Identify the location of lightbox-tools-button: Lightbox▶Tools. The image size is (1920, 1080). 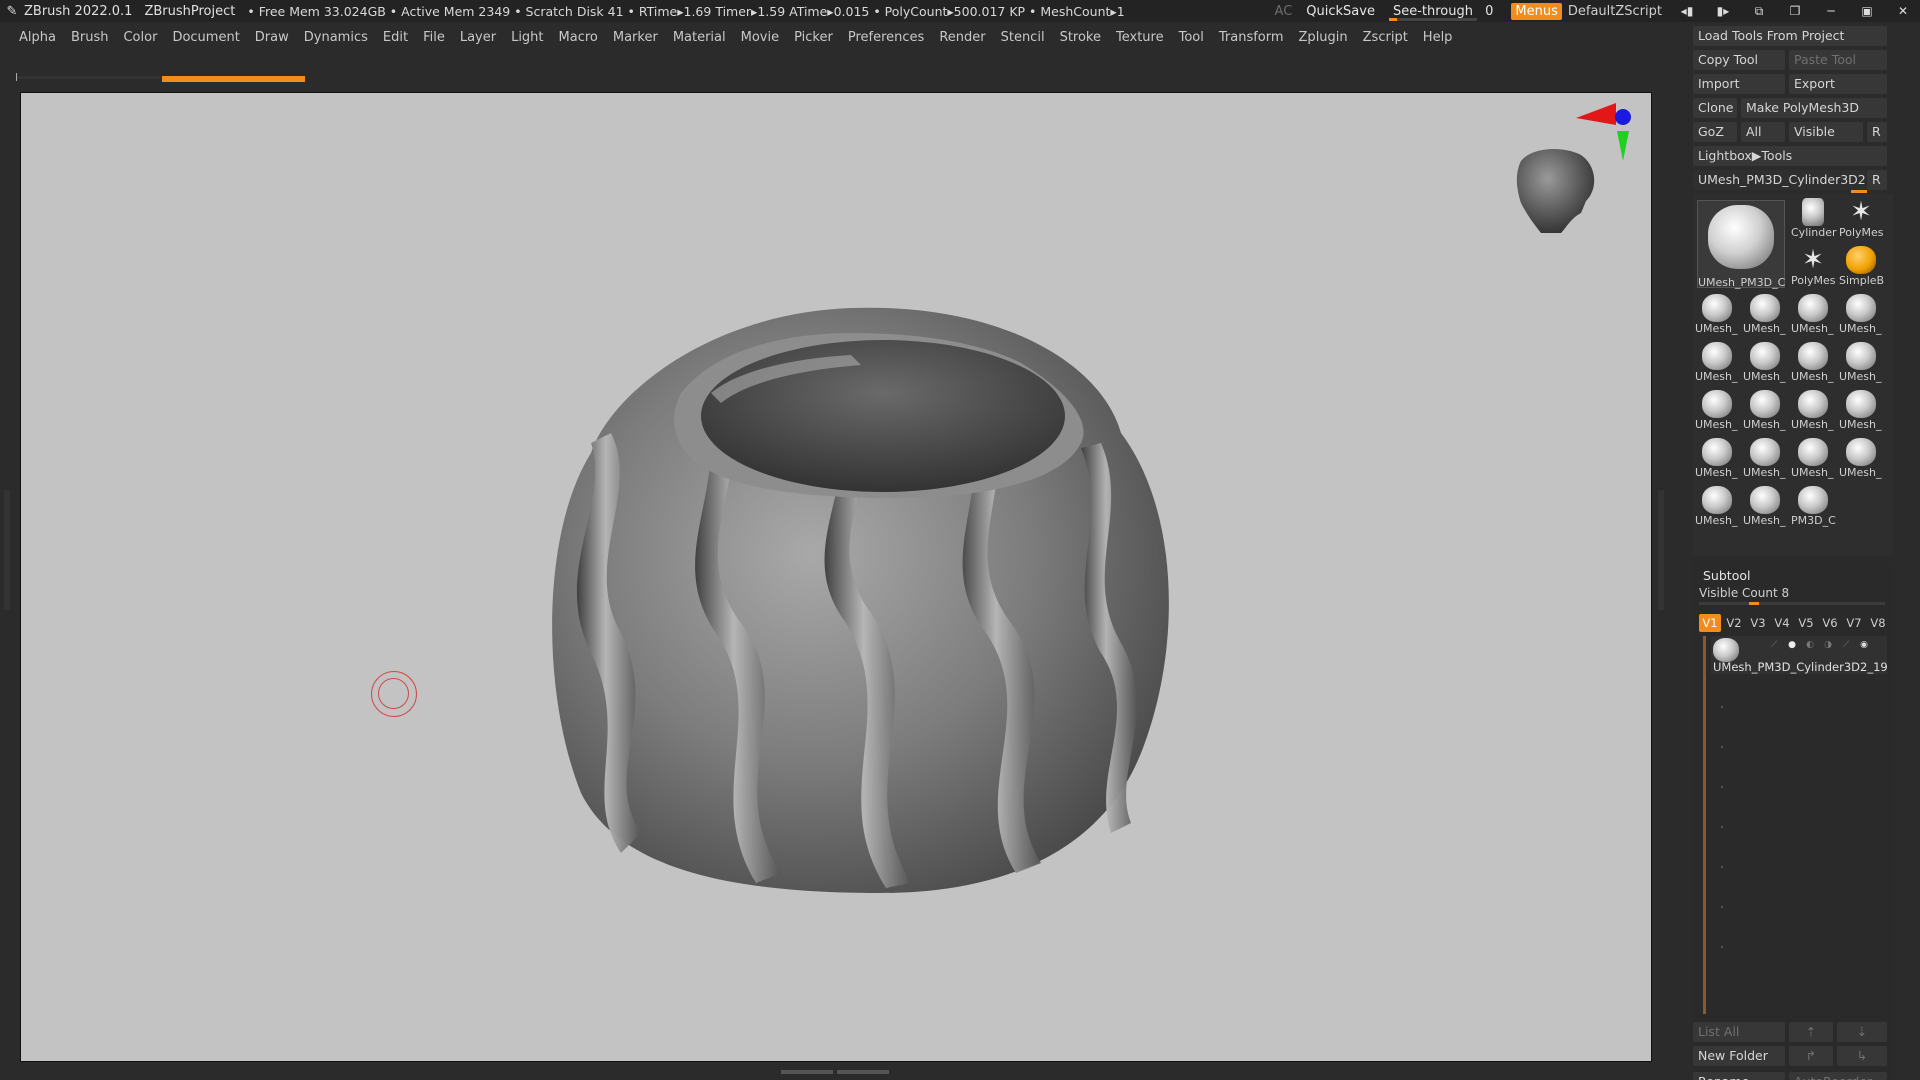
(1790, 156).